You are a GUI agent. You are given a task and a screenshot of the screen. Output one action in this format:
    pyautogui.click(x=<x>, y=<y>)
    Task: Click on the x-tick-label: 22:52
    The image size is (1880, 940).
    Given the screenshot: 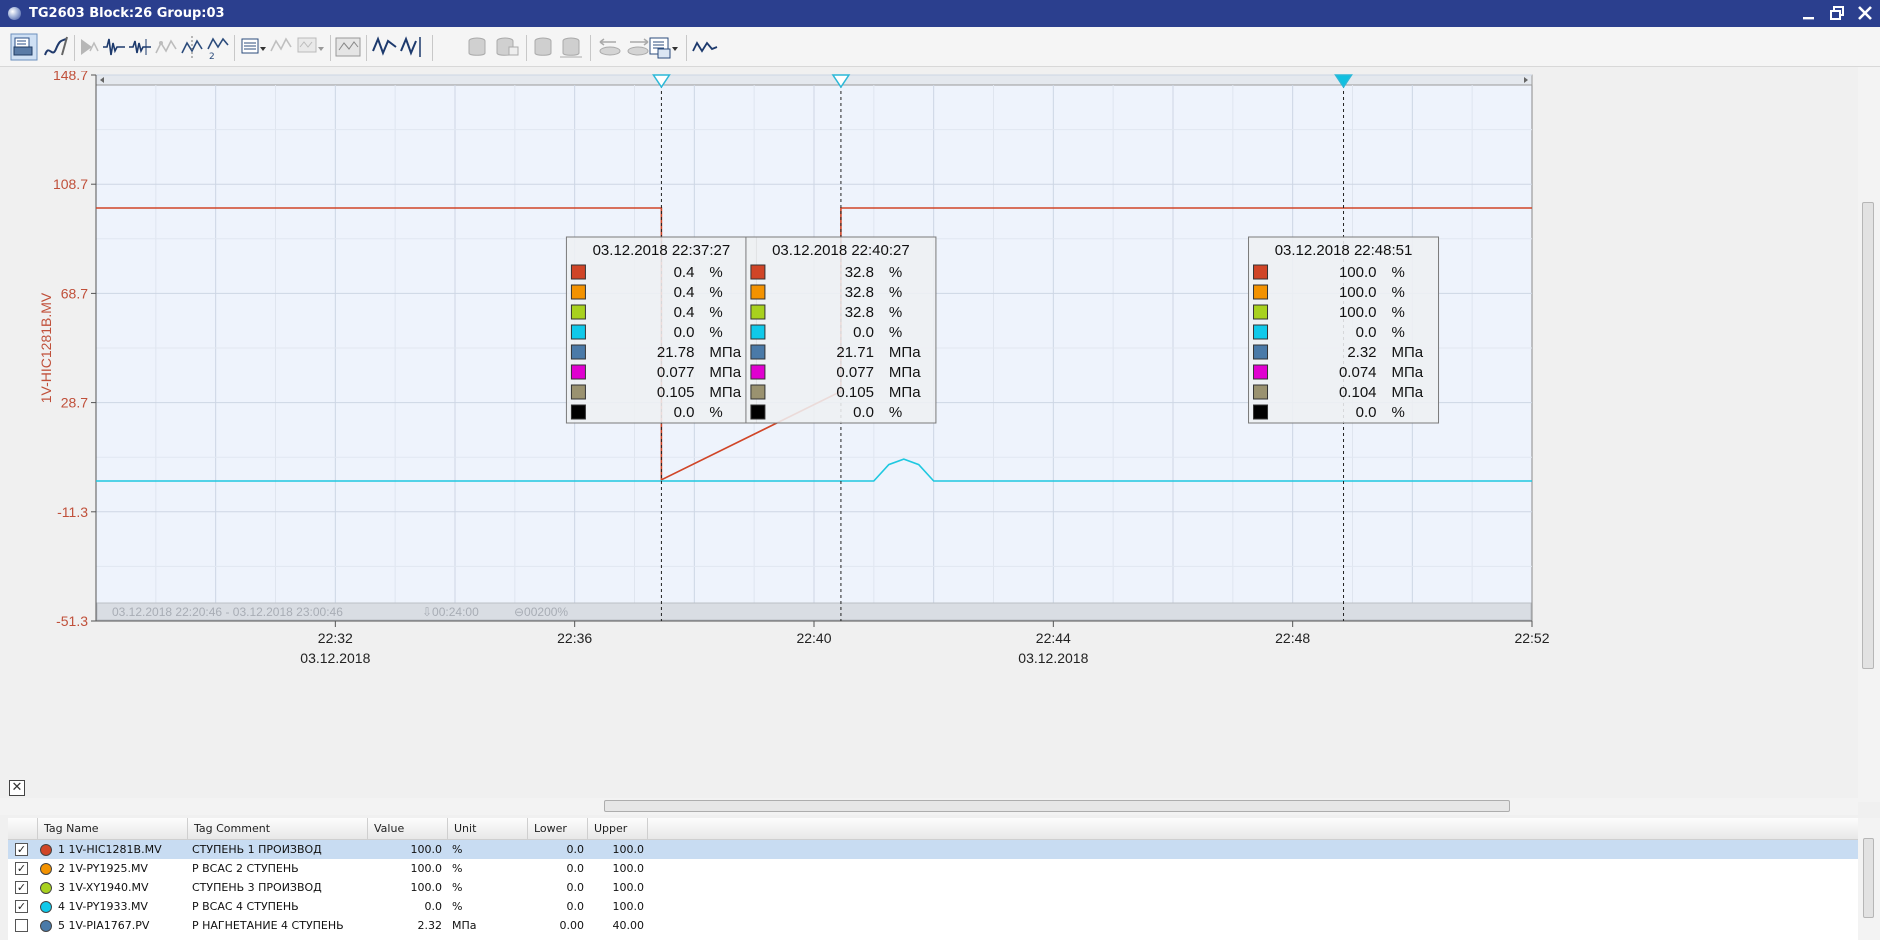 What is the action you would take?
    pyautogui.click(x=1531, y=638)
    